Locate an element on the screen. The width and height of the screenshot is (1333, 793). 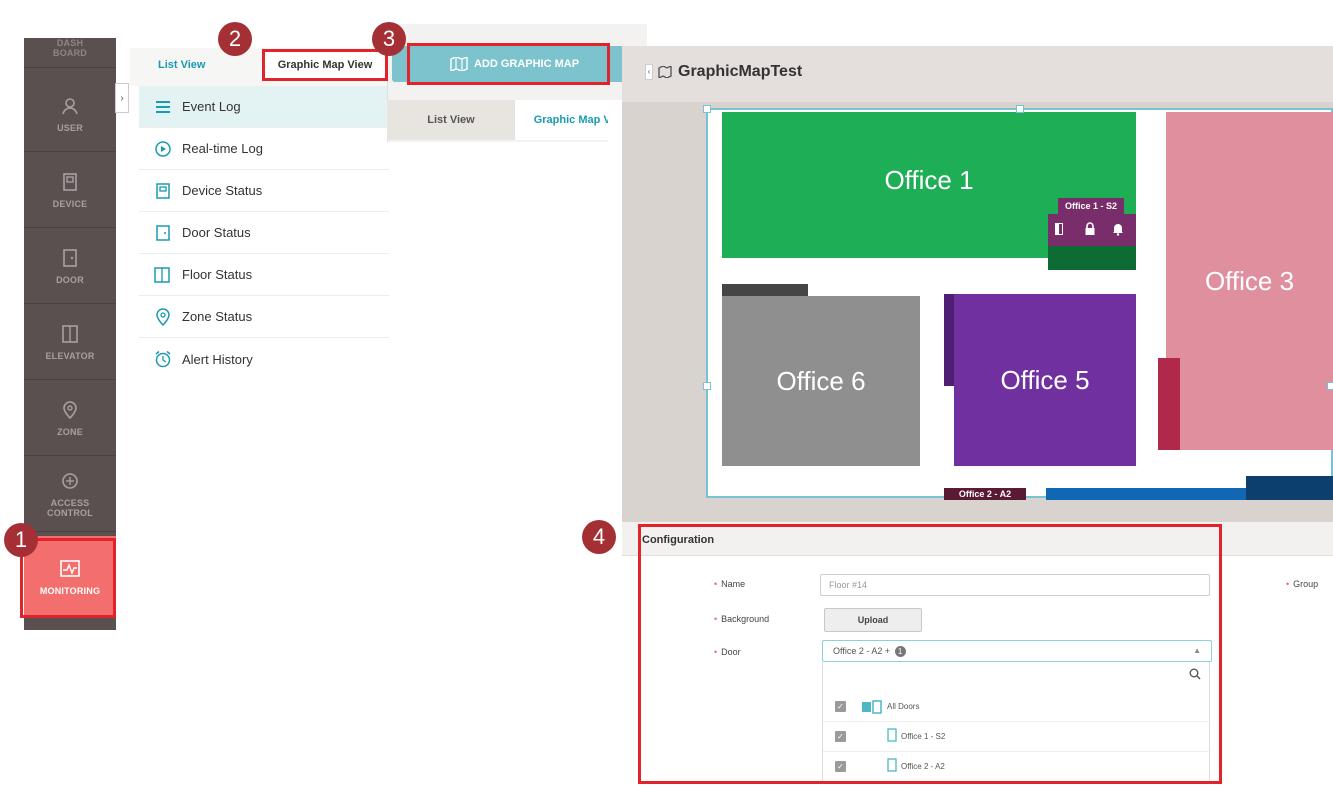
menu-item-label: Floor Status is located at coordinates (217, 274).